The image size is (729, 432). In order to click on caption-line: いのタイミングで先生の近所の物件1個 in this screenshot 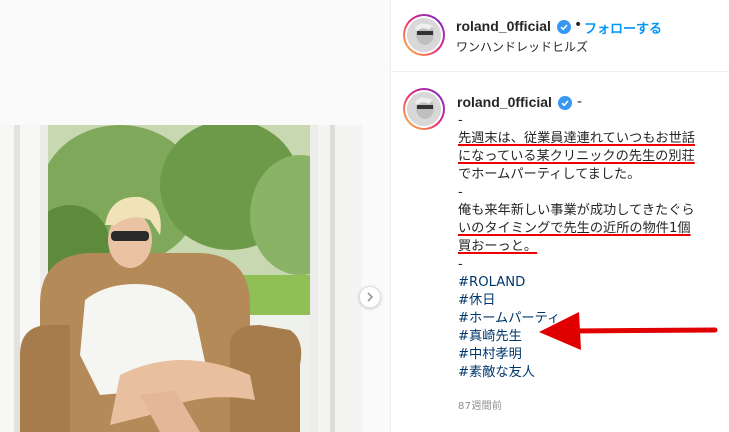, I will do `click(574, 228)`.